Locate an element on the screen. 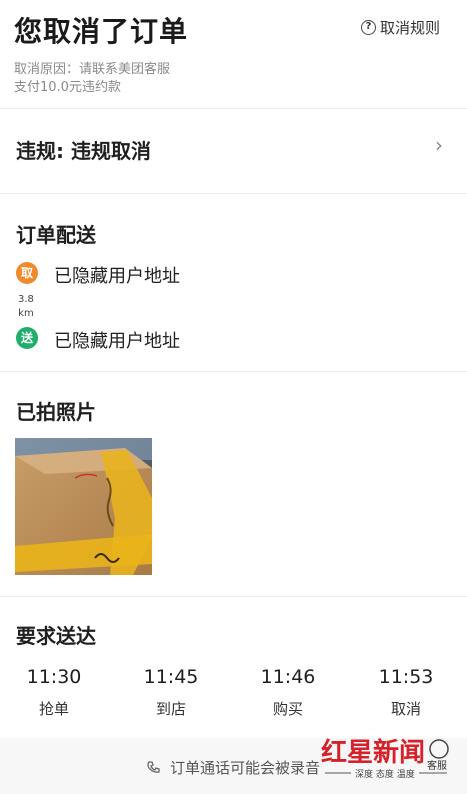 The width and height of the screenshot is (467, 794). violation-label: 违规: 违规取消 is located at coordinates (83, 151).